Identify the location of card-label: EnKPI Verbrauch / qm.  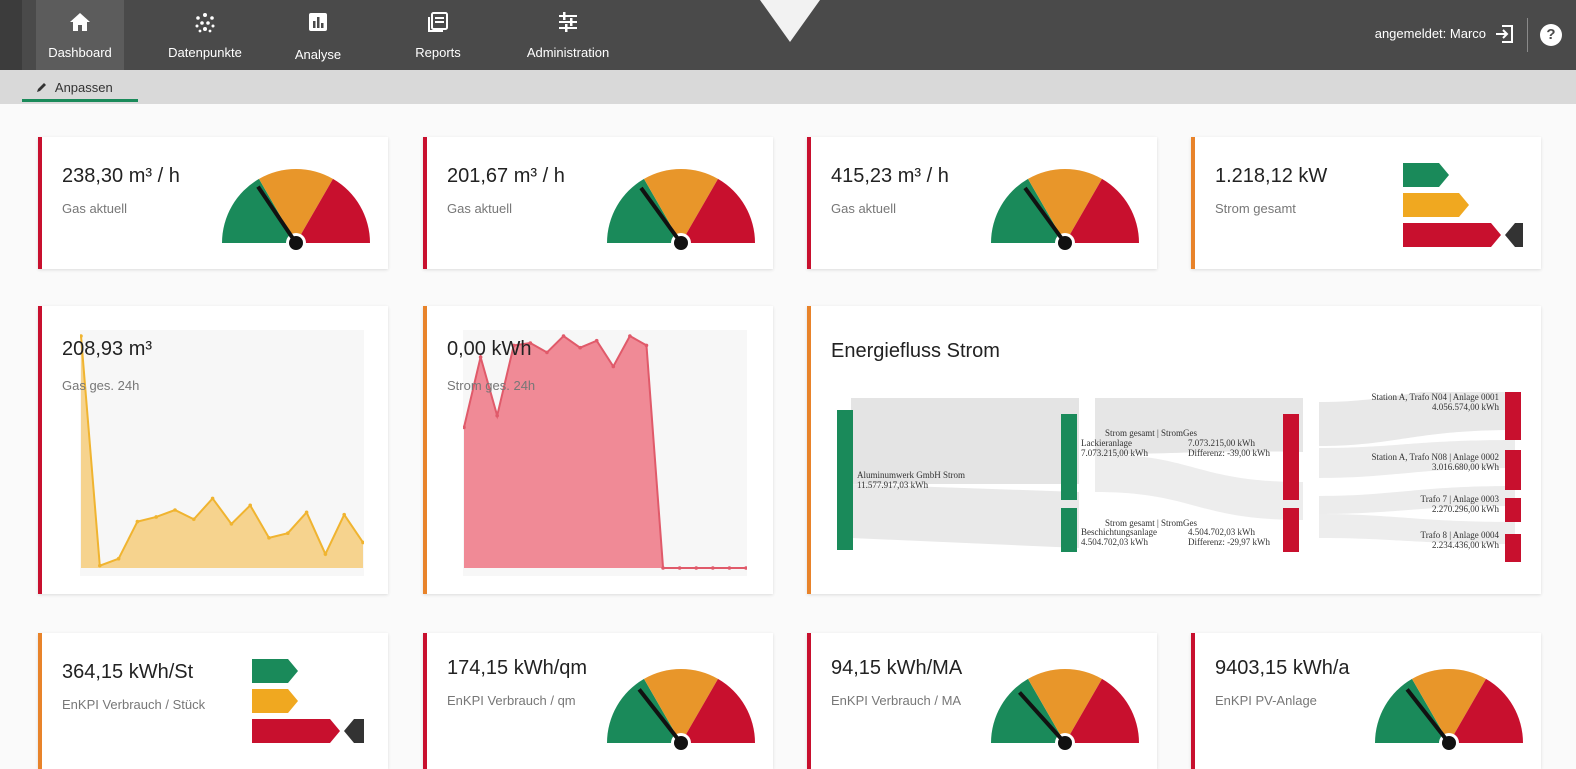
(511, 700).